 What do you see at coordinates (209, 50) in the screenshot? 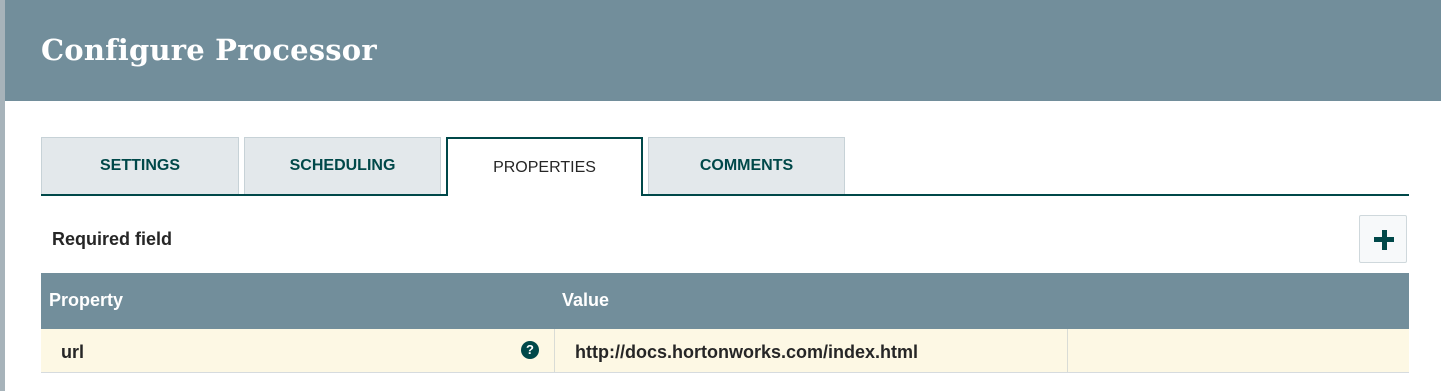
I see `dialog-title: Configure Processor` at bounding box center [209, 50].